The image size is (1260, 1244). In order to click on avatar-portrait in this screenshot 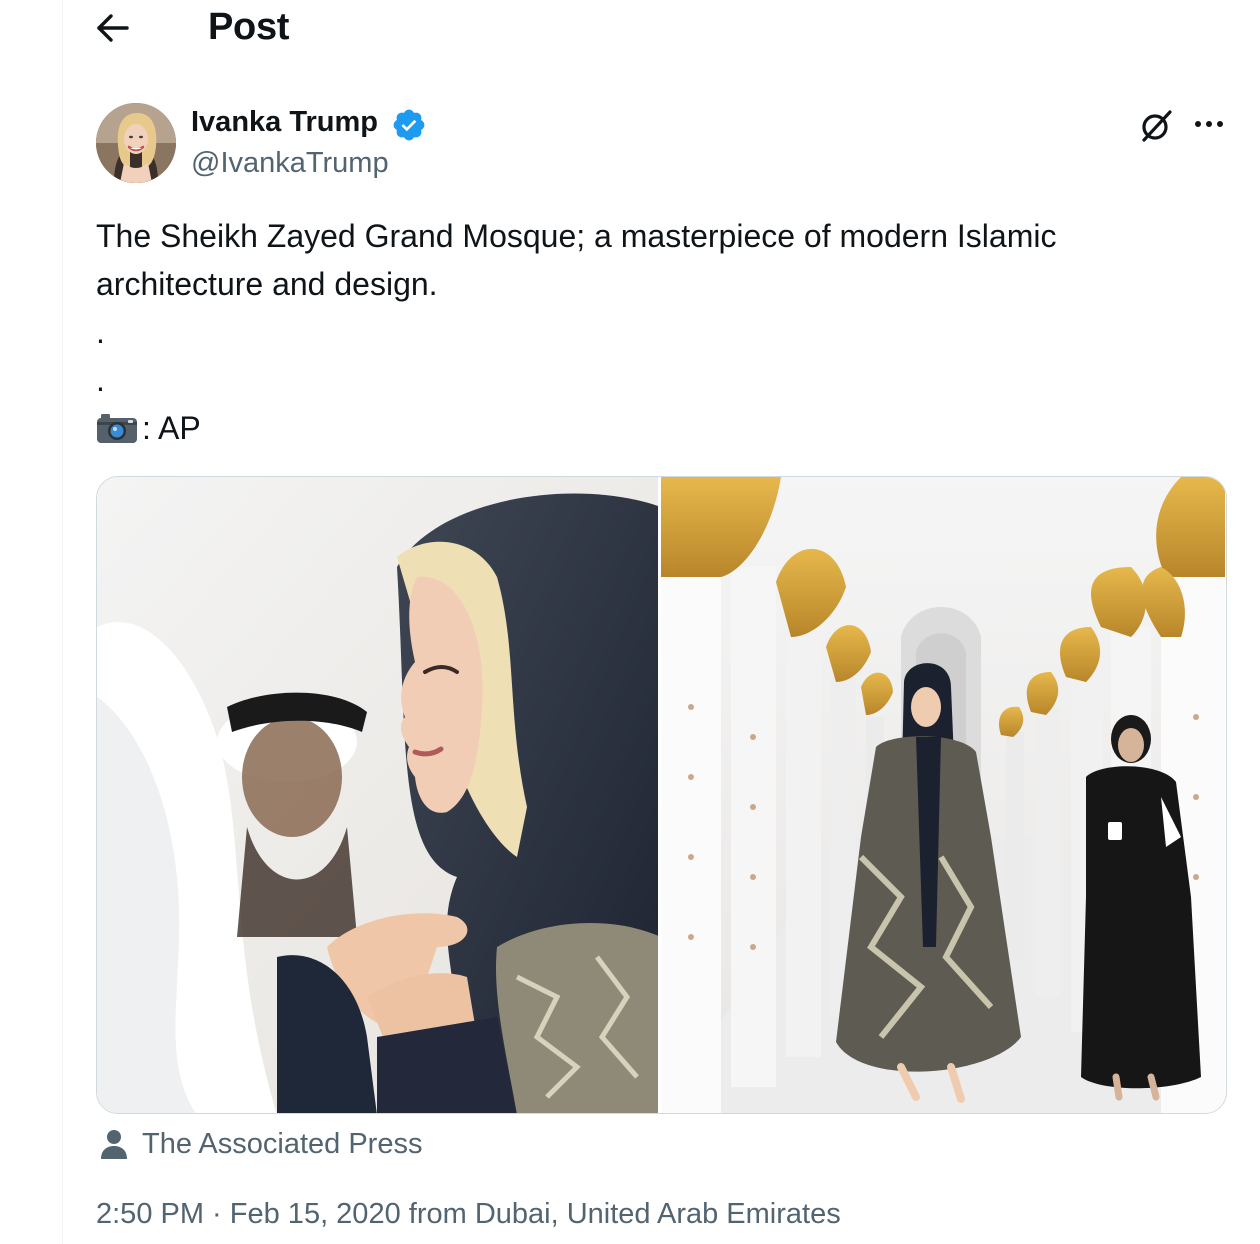, I will do `click(136, 143)`.